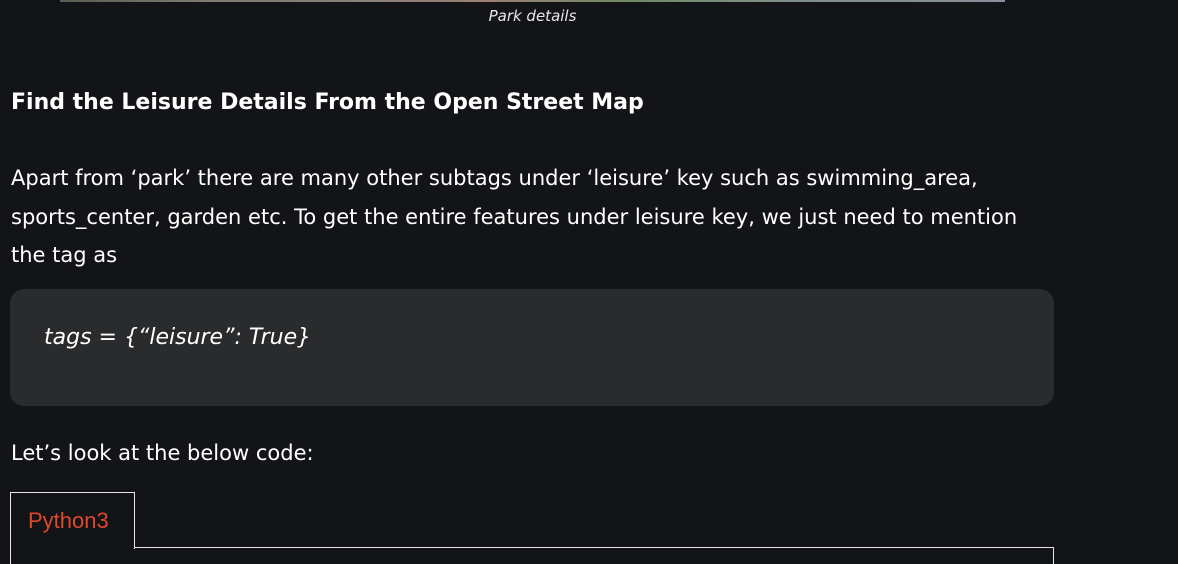 This screenshot has width=1178, height=564. I want to click on body-paragraph-2: Let’s look at the below code:, so click(162, 453).